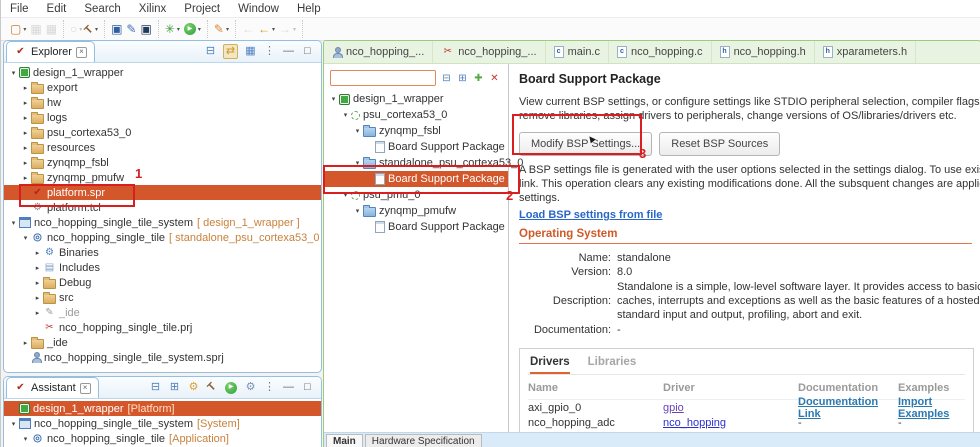 The height and width of the screenshot is (447, 980). Describe the element at coordinates (131, 29) in the screenshot. I see `debug-config-button: ✎` at that location.